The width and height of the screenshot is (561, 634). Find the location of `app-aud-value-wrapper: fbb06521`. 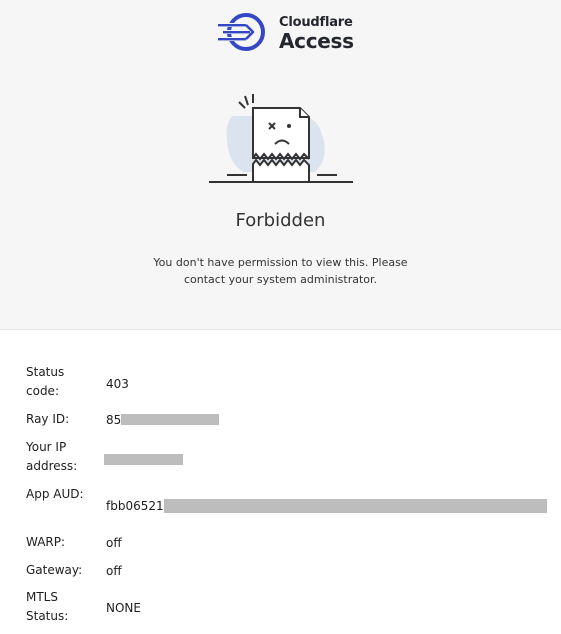

app-aud-value-wrapper: fbb06521 is located at coordinates (326, 506).